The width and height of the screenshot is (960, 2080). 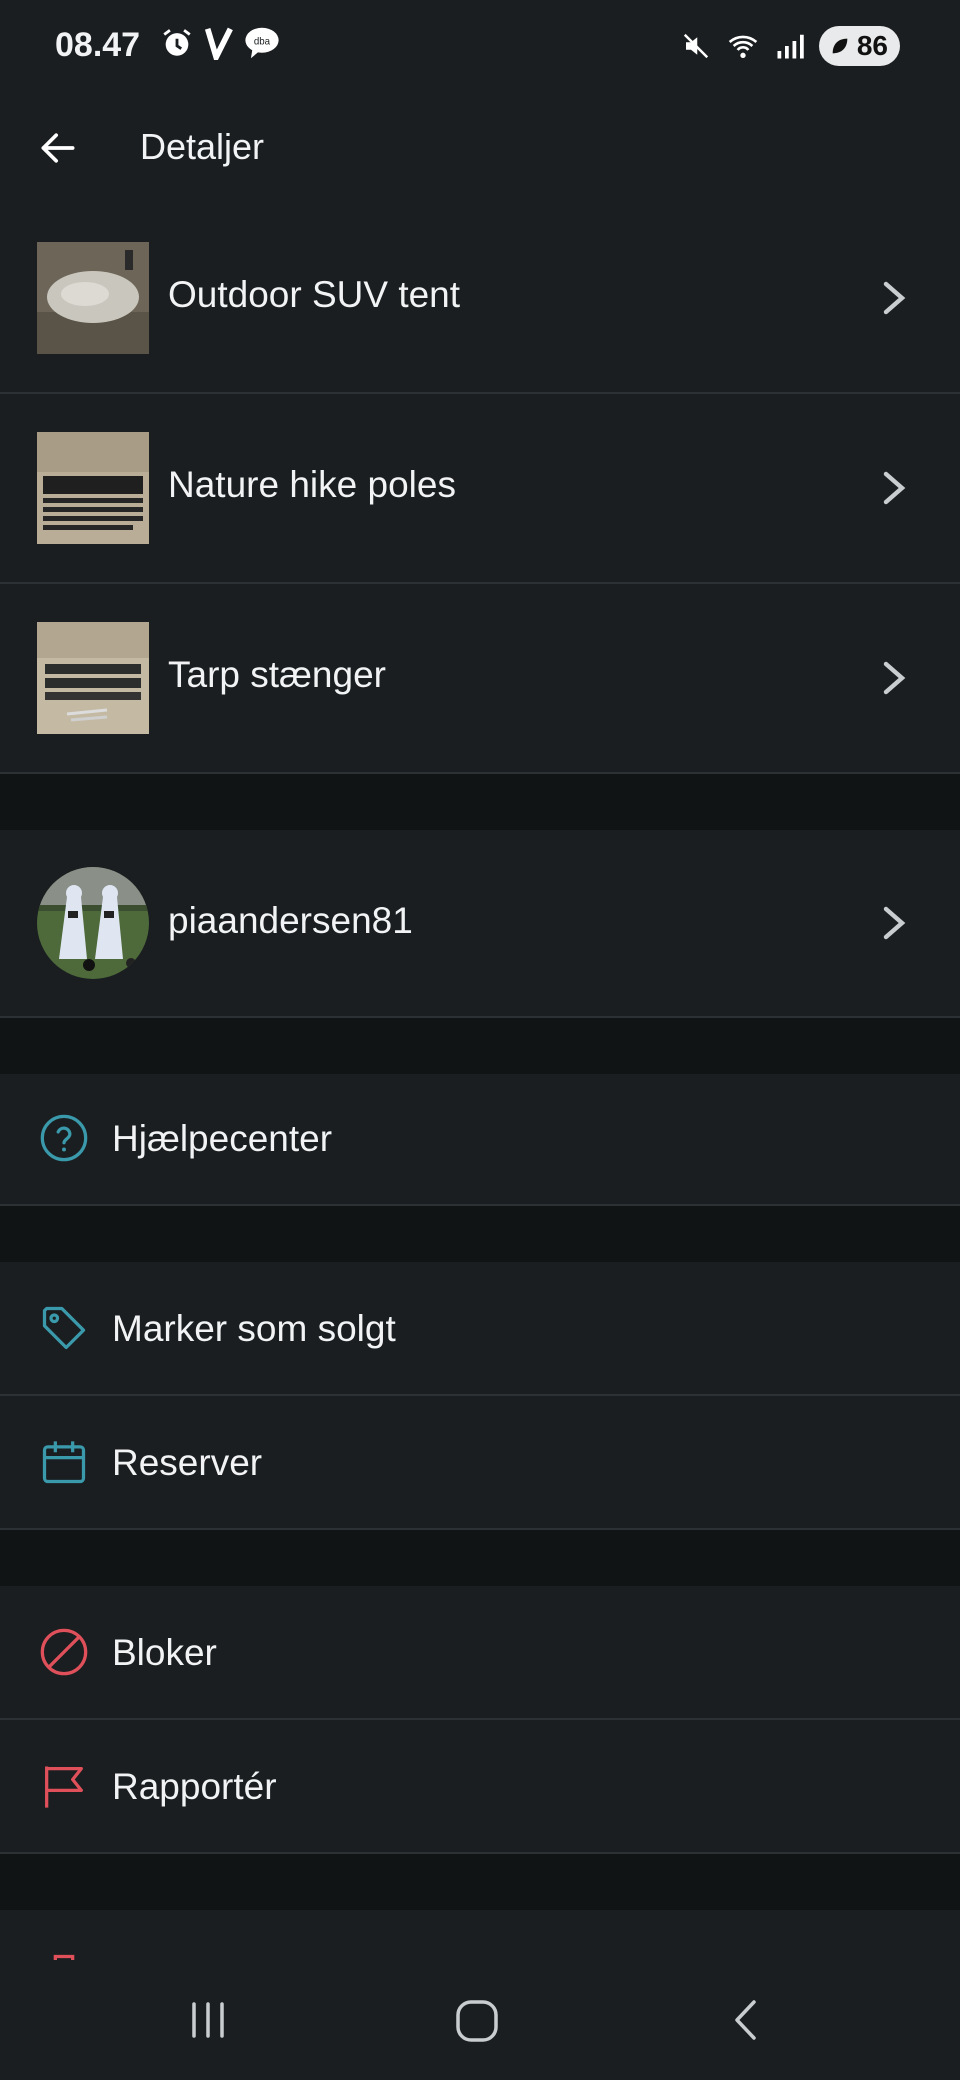 What do you see at coordinates (480, 299) in the screenshot?
I see `item-row-outdoor-suv-tent: Outdoor SUV tent` at bounding box center [480, 299].